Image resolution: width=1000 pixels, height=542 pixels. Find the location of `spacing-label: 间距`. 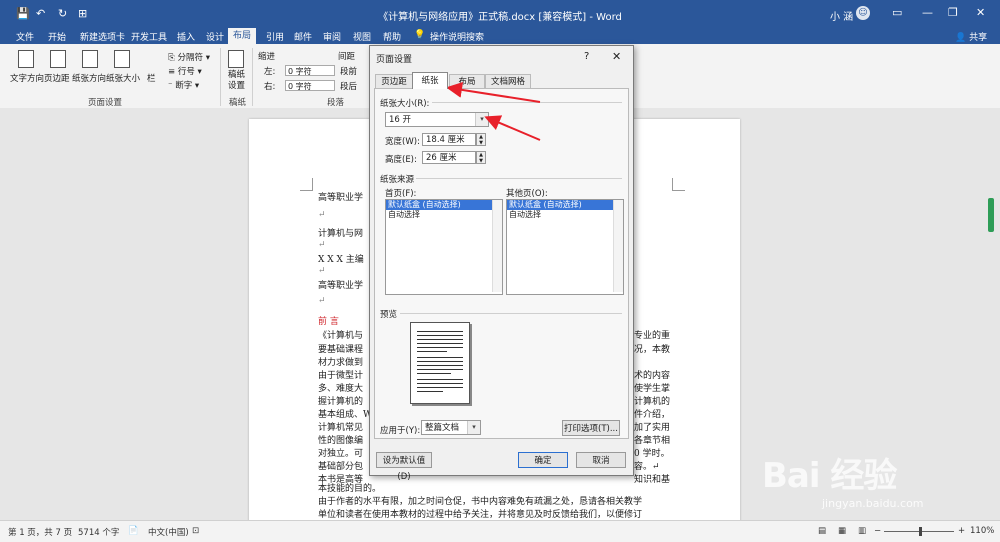

spacing-label: 间距 is located at coordinates (347, 57).